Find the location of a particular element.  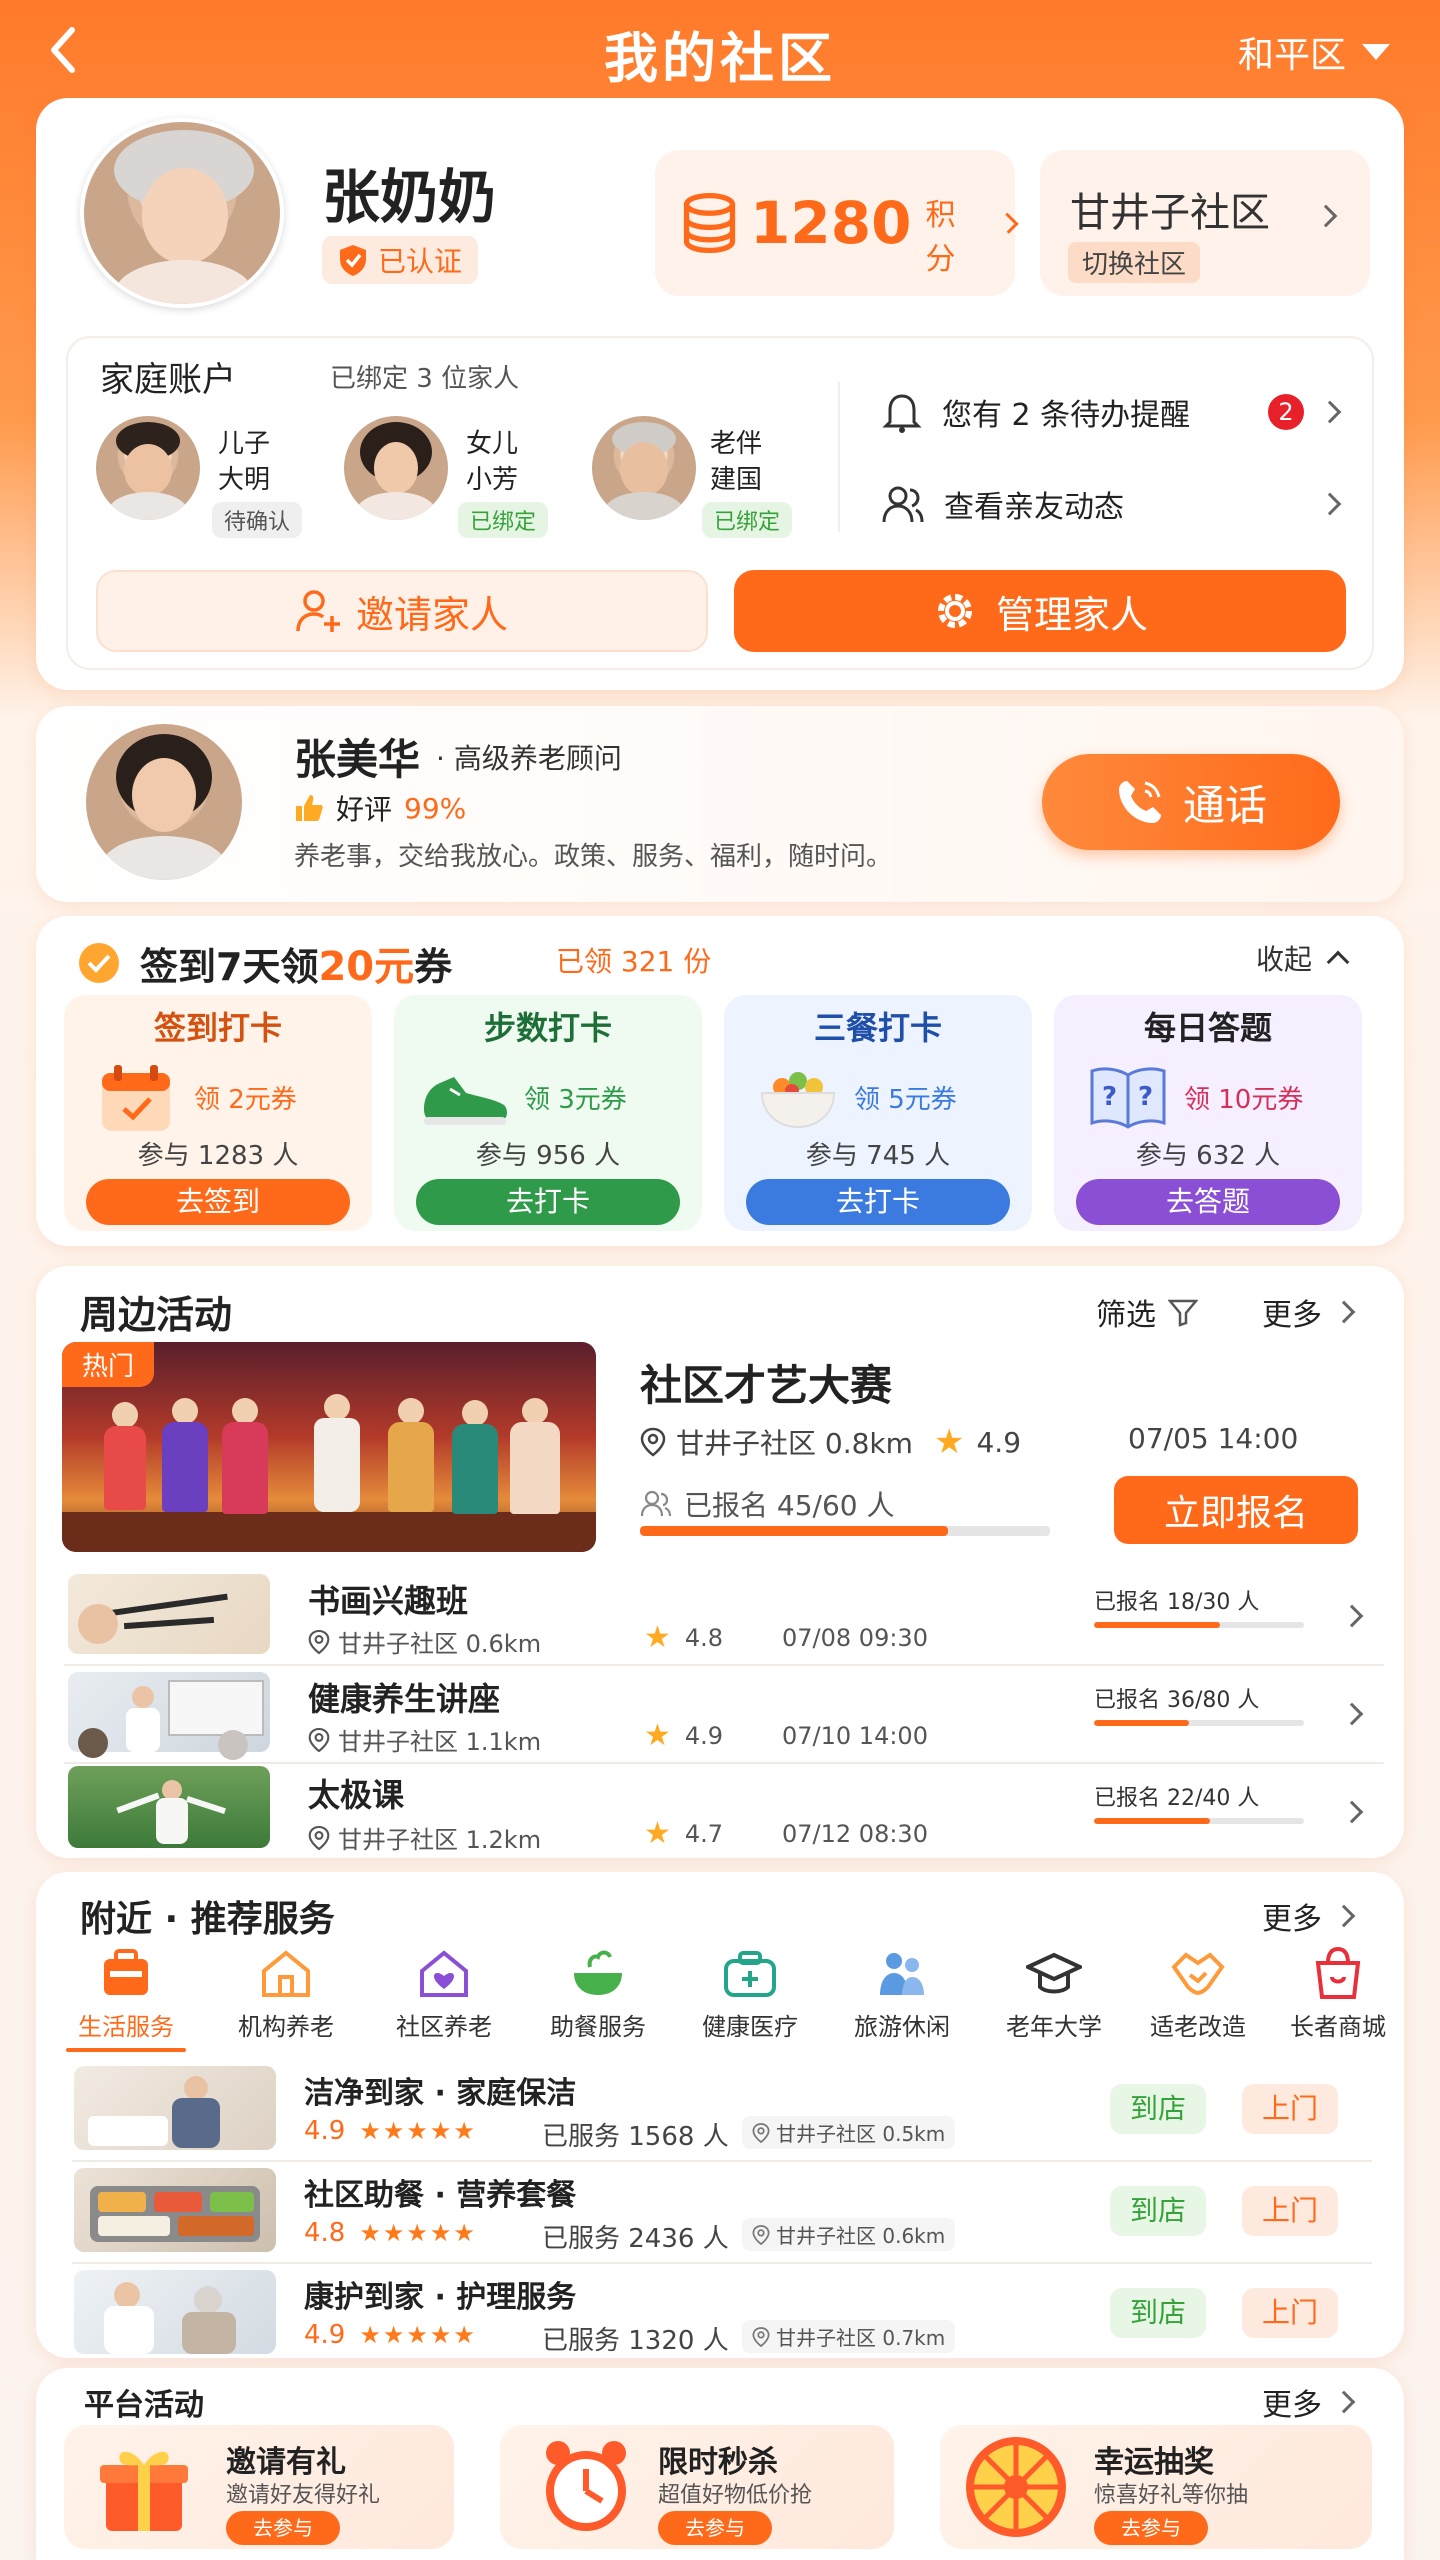

service-thumbnail is located at coordinates (175, 2108).